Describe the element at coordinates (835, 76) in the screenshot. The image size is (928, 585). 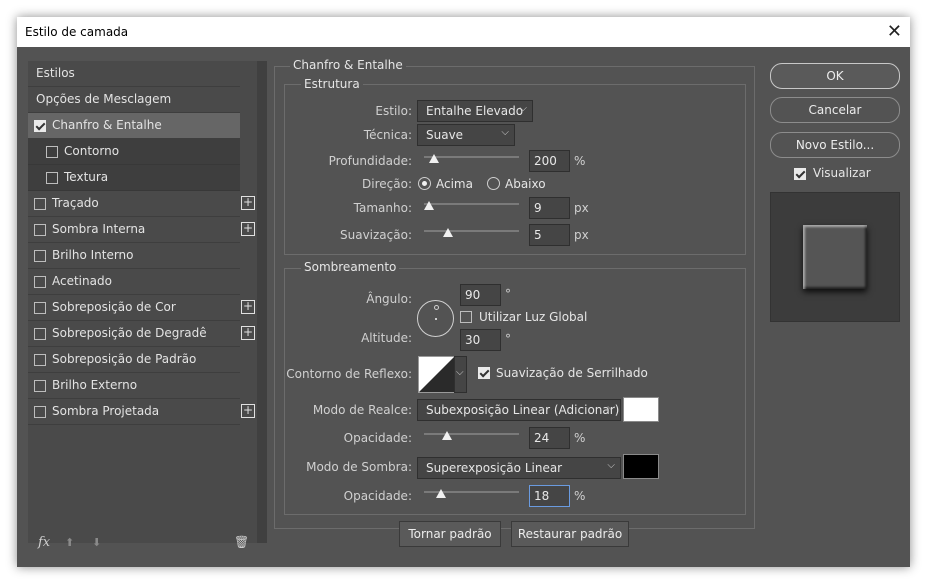
I see `ok-button: OK` at that location.